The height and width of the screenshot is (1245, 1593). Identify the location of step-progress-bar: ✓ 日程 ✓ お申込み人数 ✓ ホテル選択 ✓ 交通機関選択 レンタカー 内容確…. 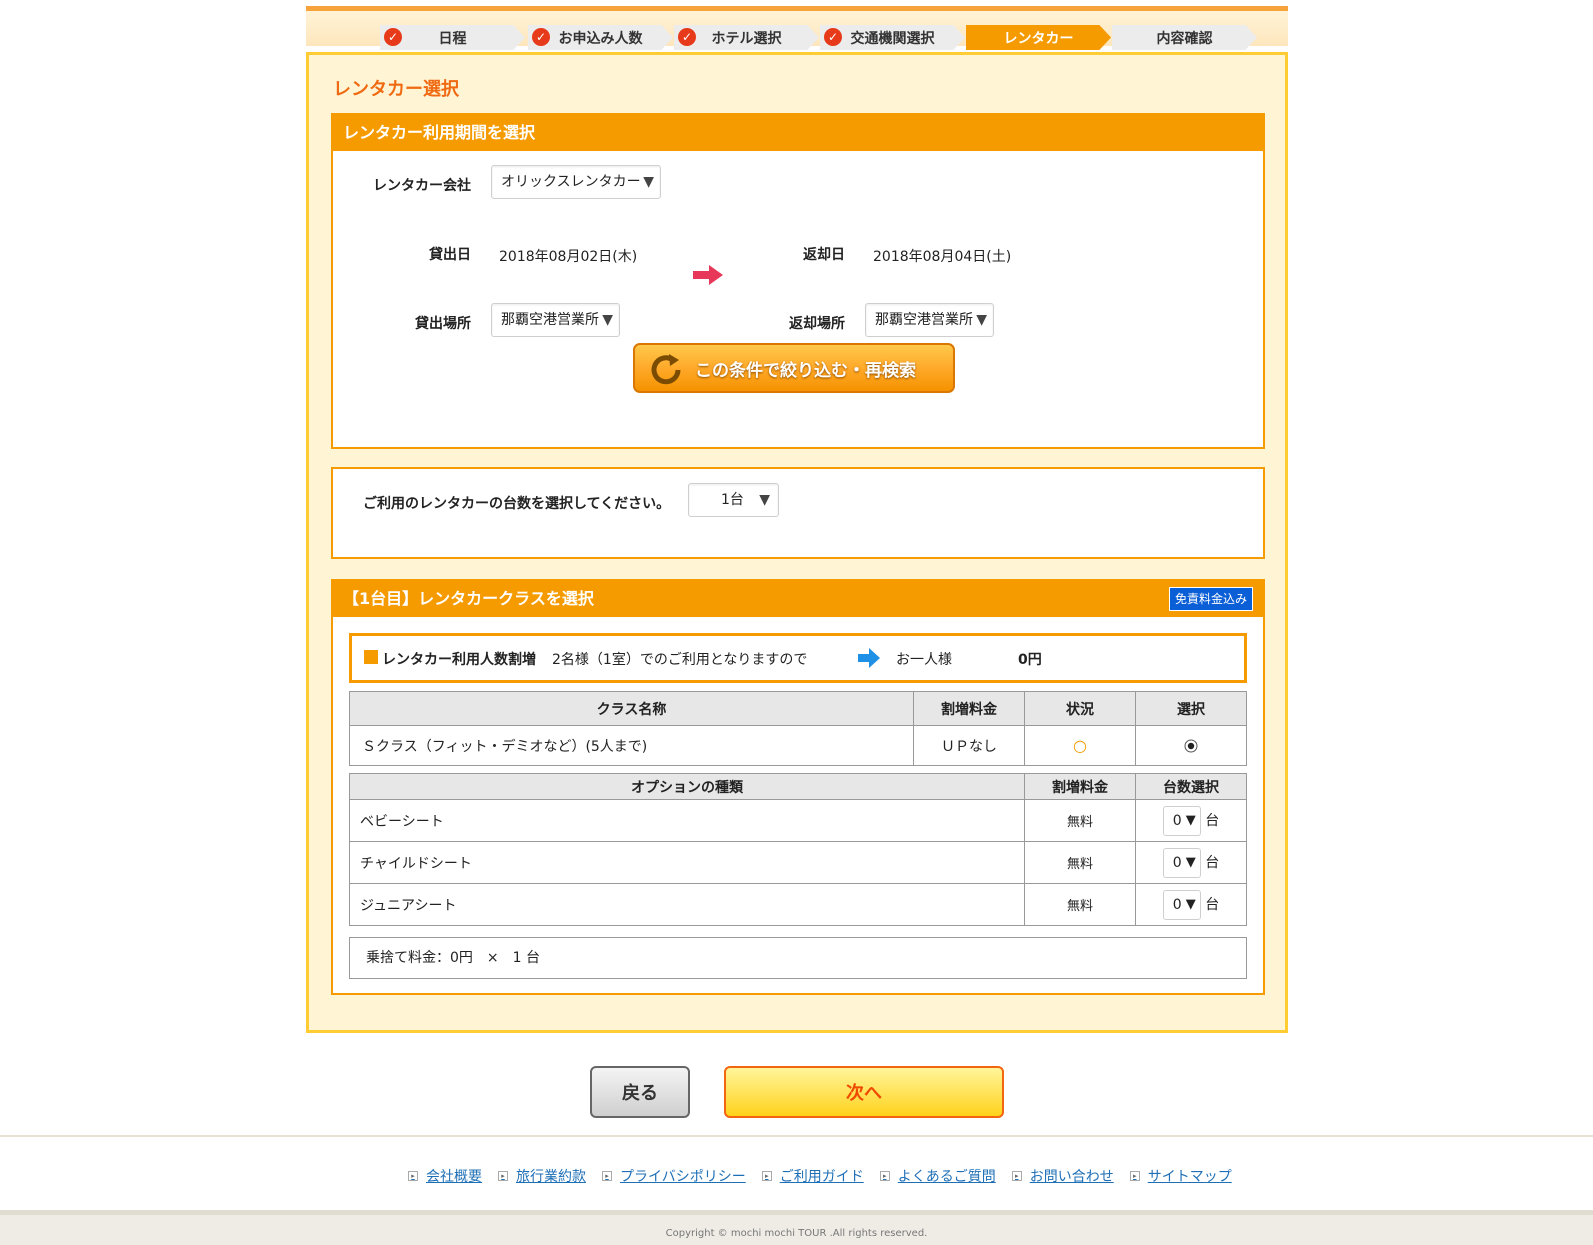
(797, 28).